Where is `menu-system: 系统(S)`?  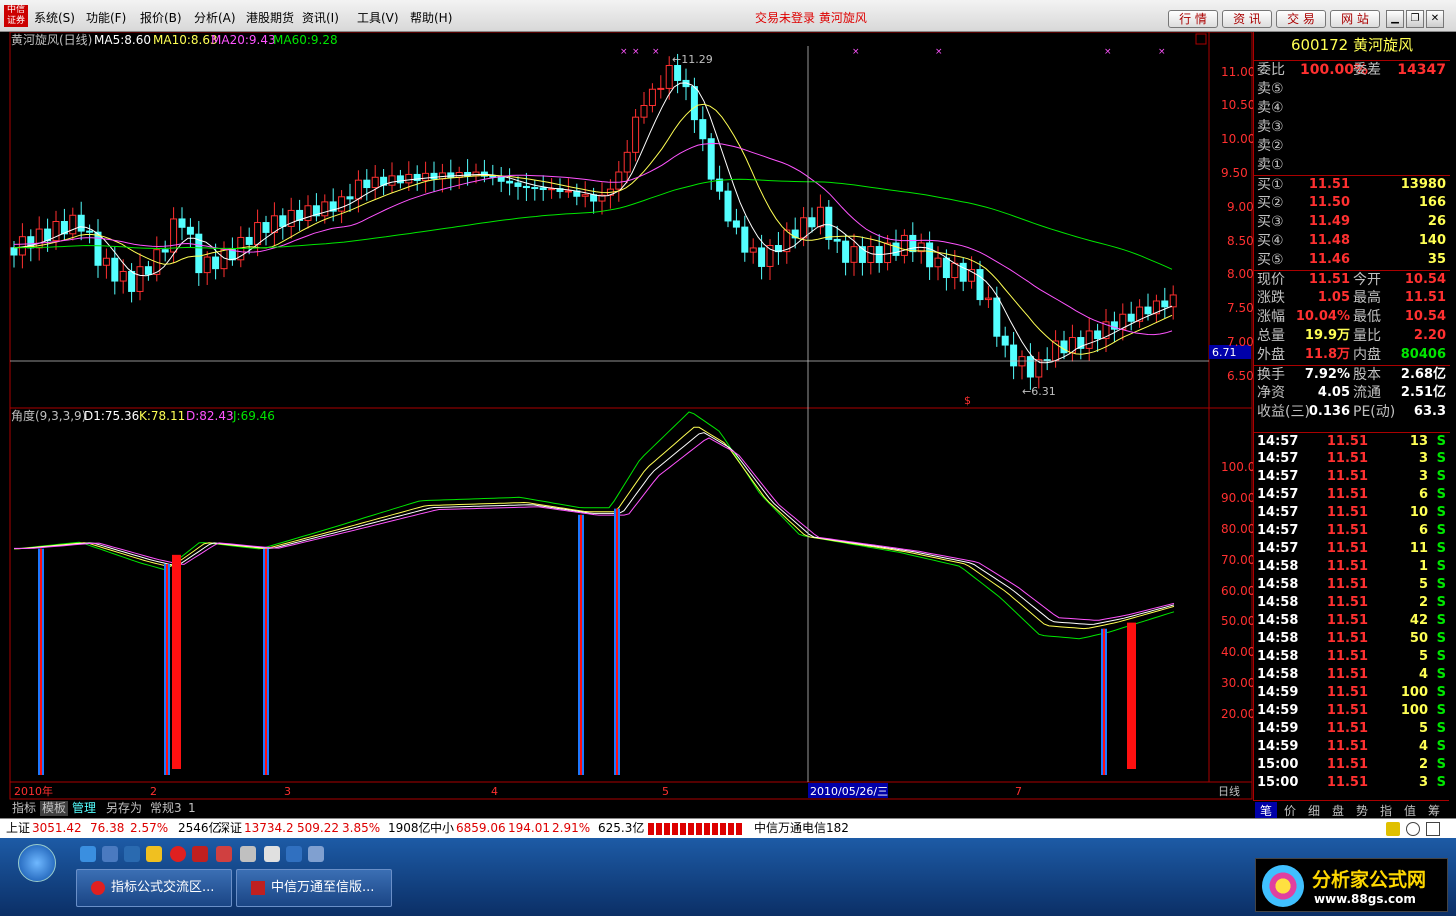
menu-system: 系统(S) is located at coordinates (54, 17).